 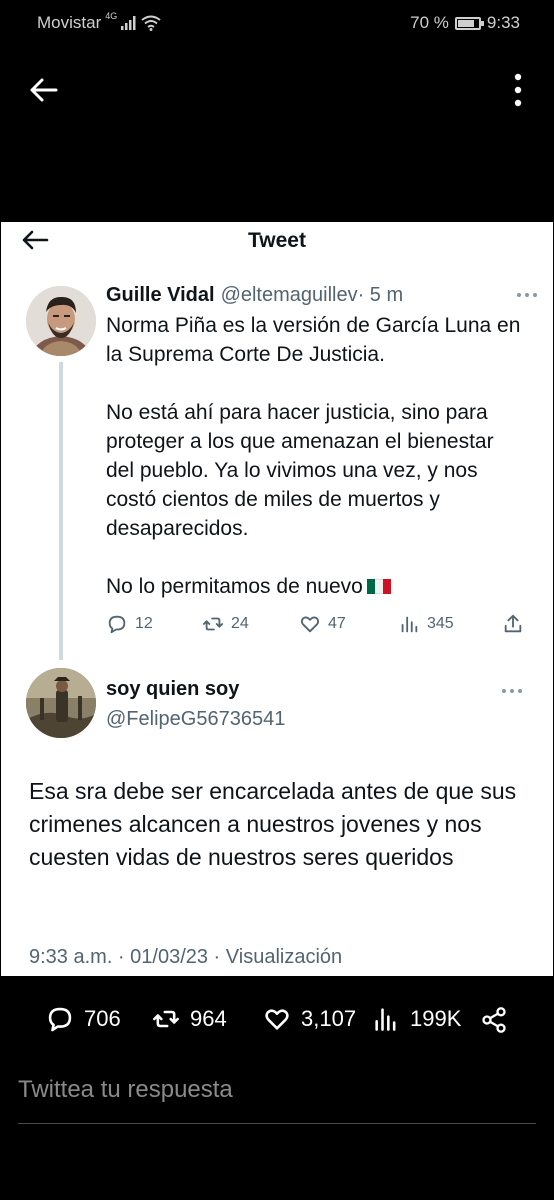 What do you see at coordinates (173, 689) in the screenshot?
I see `reply-author-name: soy quien soy` at bounding box center [173, 689].